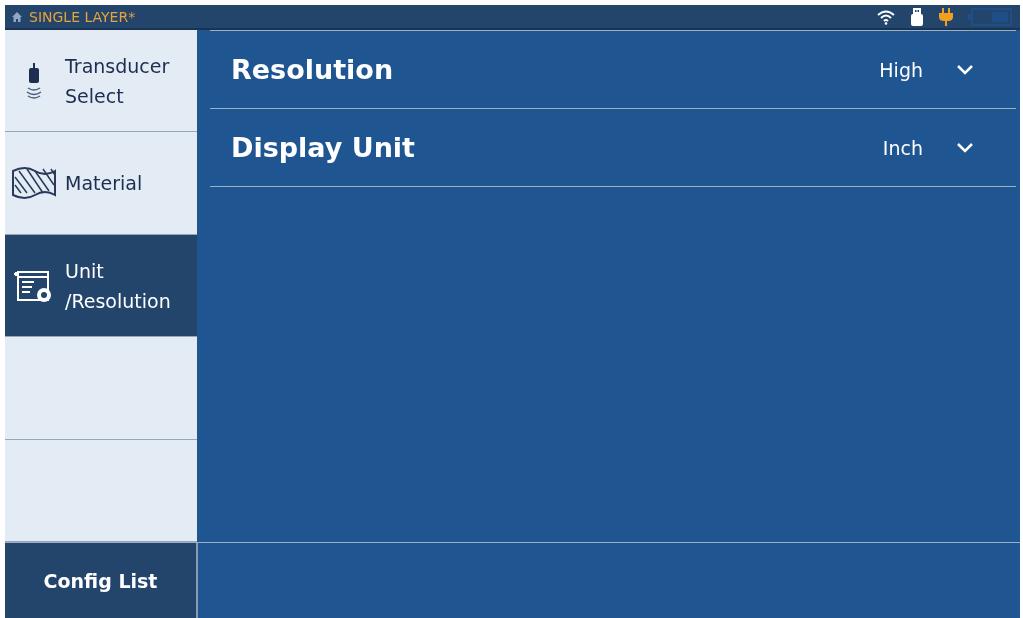 This screenshot has width=1023, height=618. I want to click on home-icon, so click(17, 16).